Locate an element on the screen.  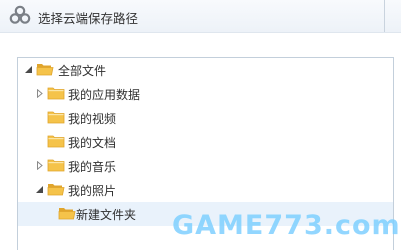
watermark-text: GAME773.com is located at coordinates (286, 225).